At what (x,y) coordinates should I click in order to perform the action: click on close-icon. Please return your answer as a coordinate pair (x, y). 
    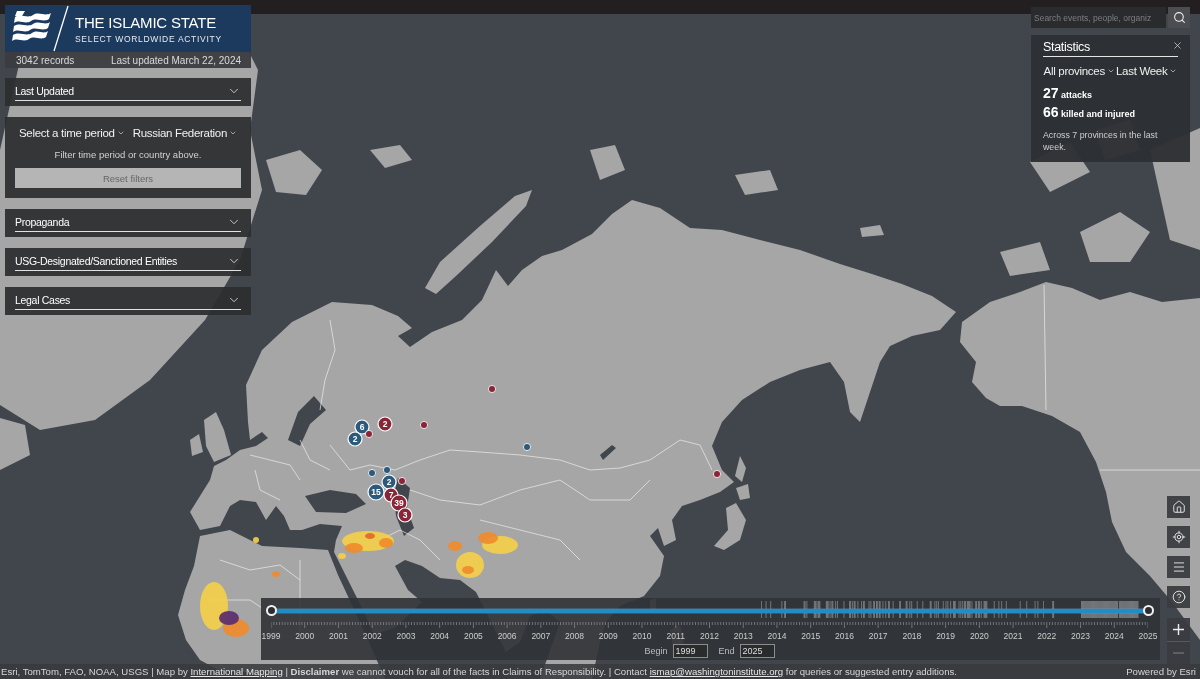
    Looking at the image, I should click on (1177, 45).